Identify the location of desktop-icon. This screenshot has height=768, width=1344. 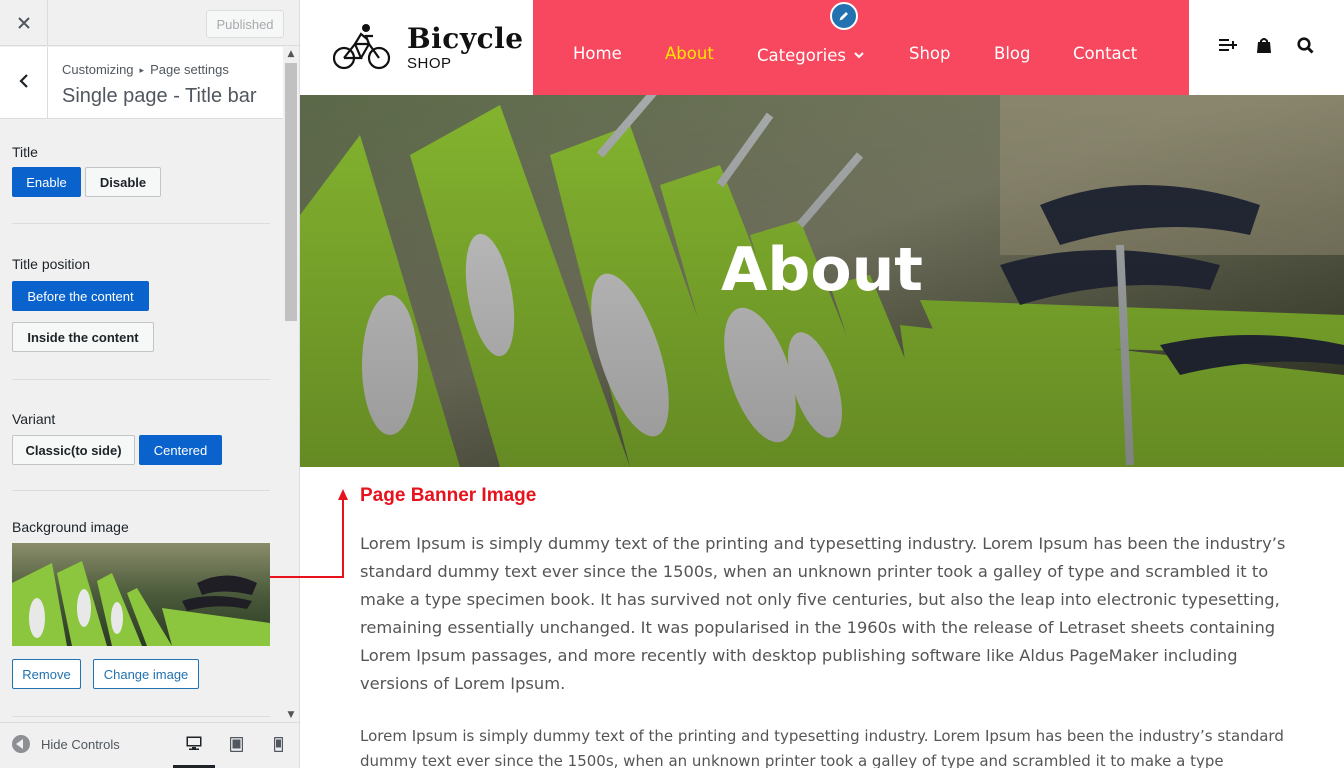
(194, 744).